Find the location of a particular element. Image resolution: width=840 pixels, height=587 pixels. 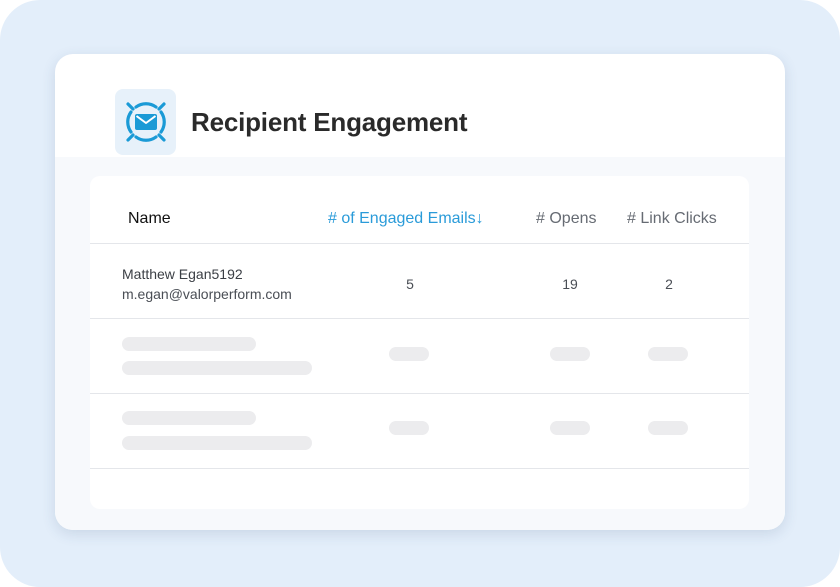

sort-descending-icon: ↓ is located at coordinates (479, 218).